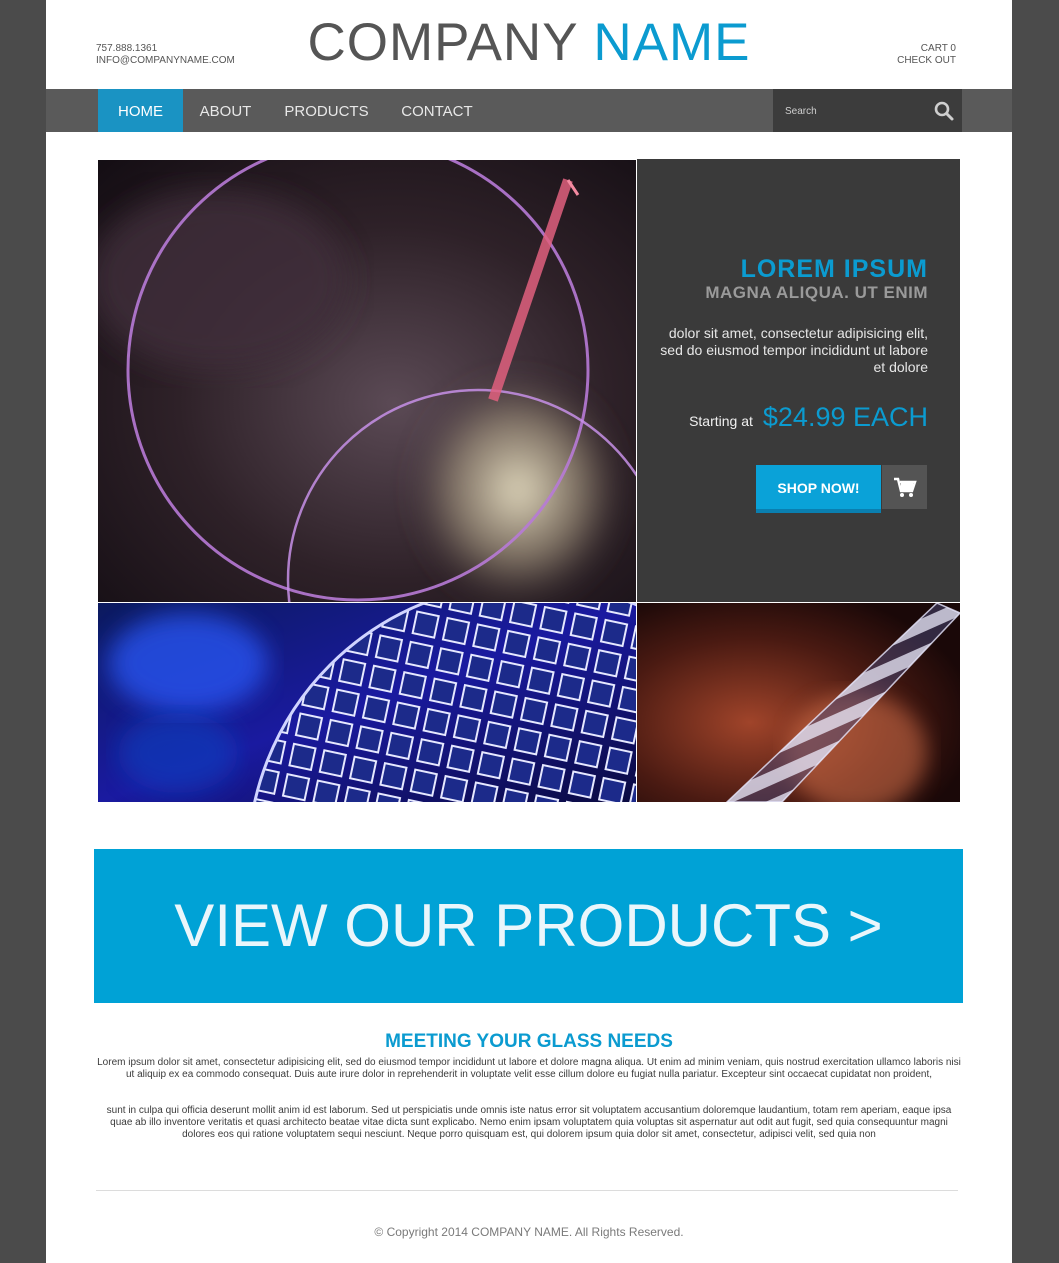  Describe the element at coordinates (140, 110) in the screenshot. I see `nav-home: HOME` at that location.